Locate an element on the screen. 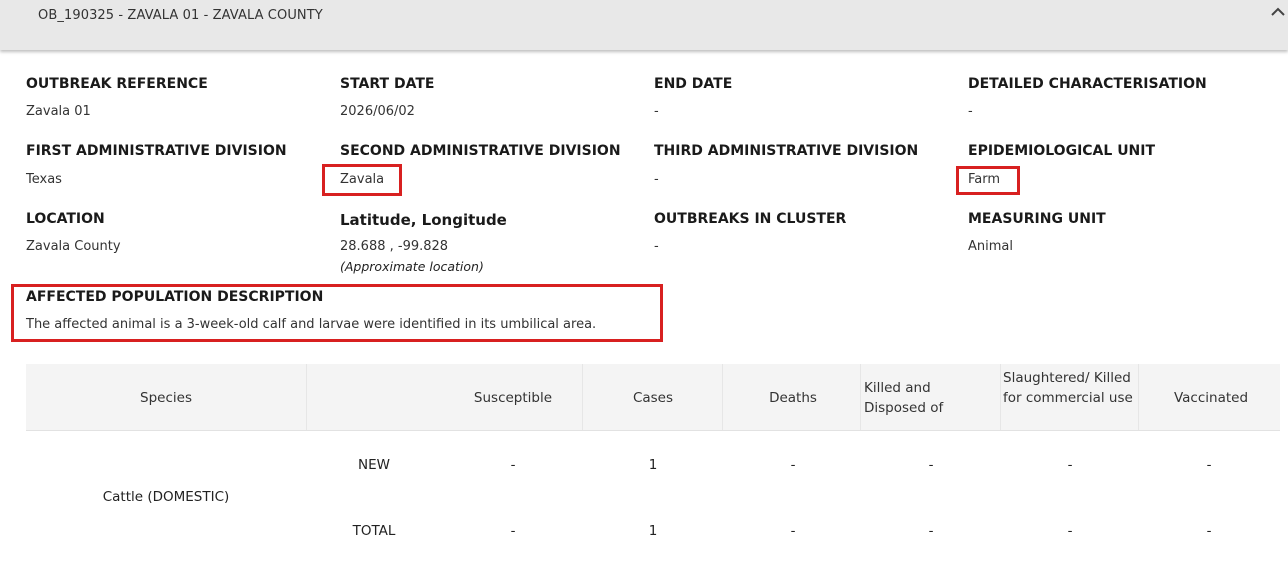 The height and width of the screenshot is (564, 1288). outbreak-header: OB_190325 - ZAVALA 01 - ZAVALA COUNTY is located at coordinates (644, 25).